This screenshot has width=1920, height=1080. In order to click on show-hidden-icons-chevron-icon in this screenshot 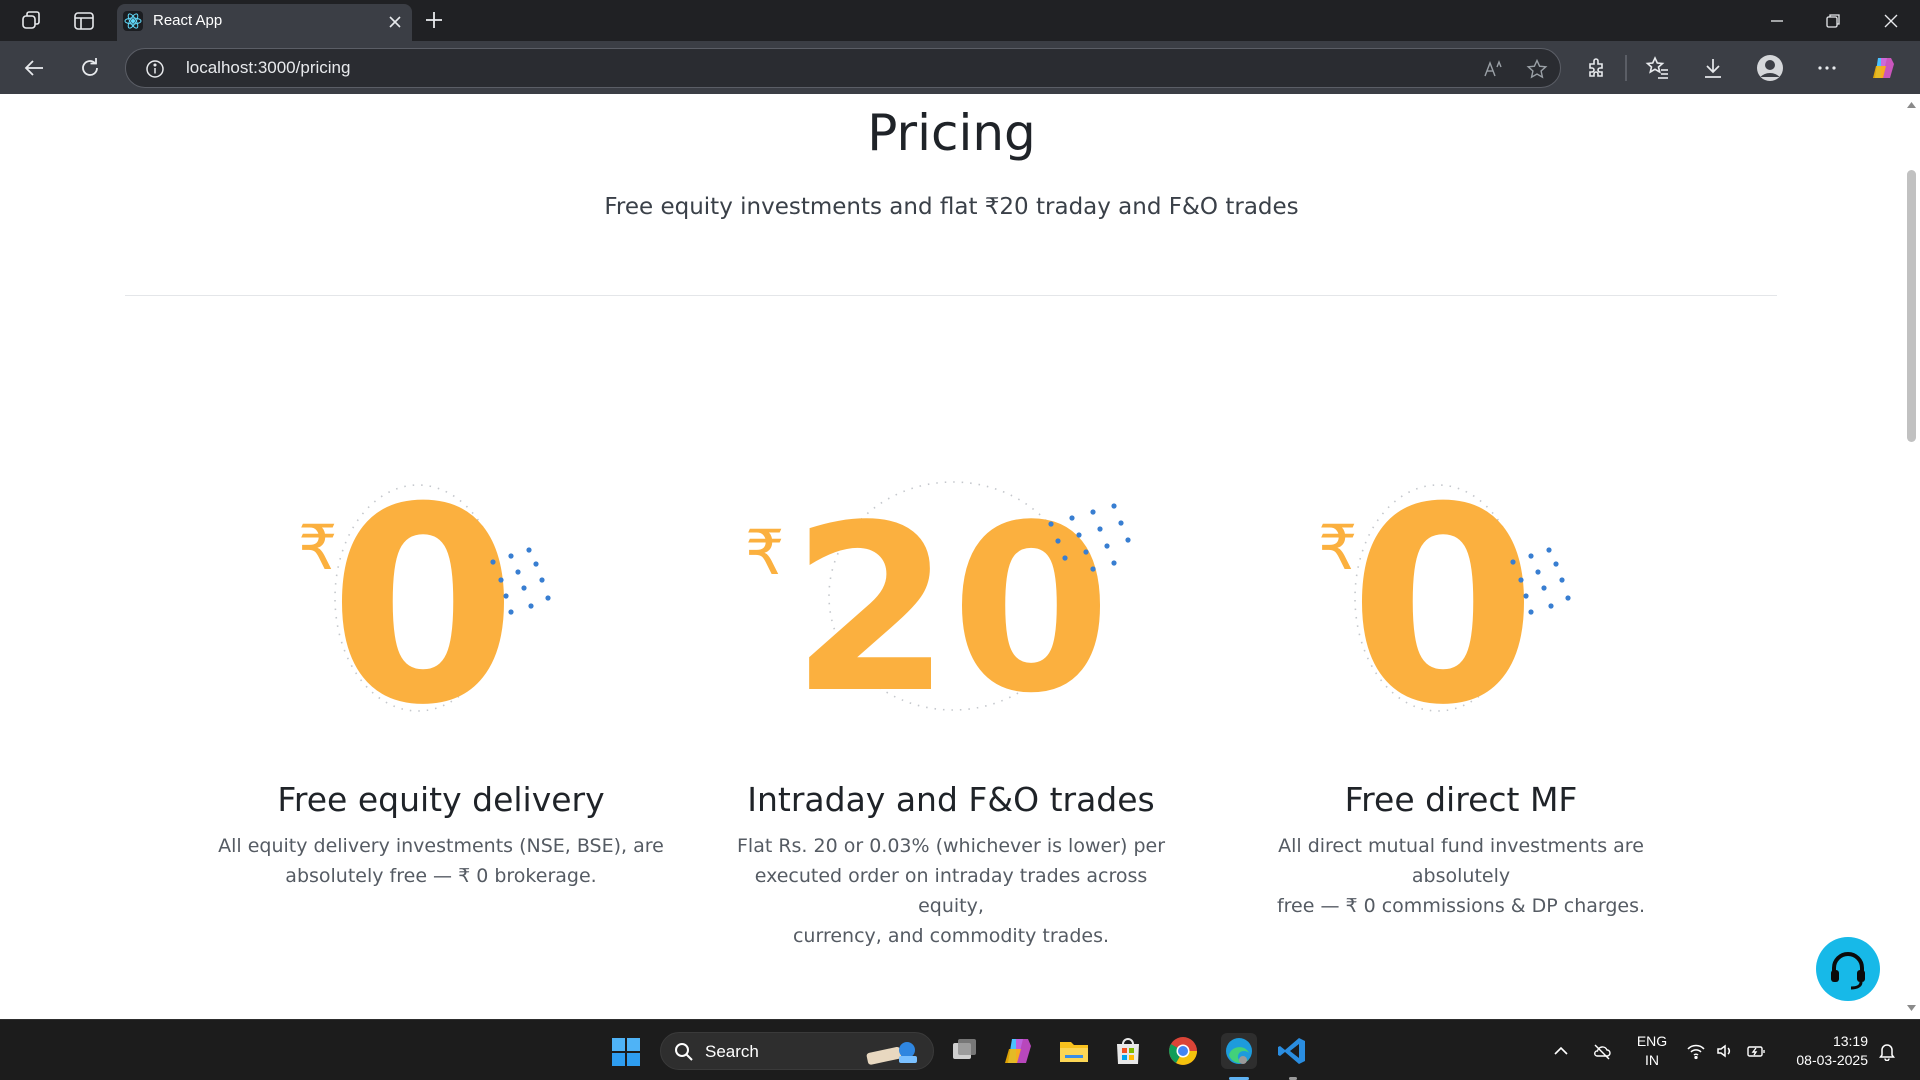, I will do `click(1561, 1051)`.